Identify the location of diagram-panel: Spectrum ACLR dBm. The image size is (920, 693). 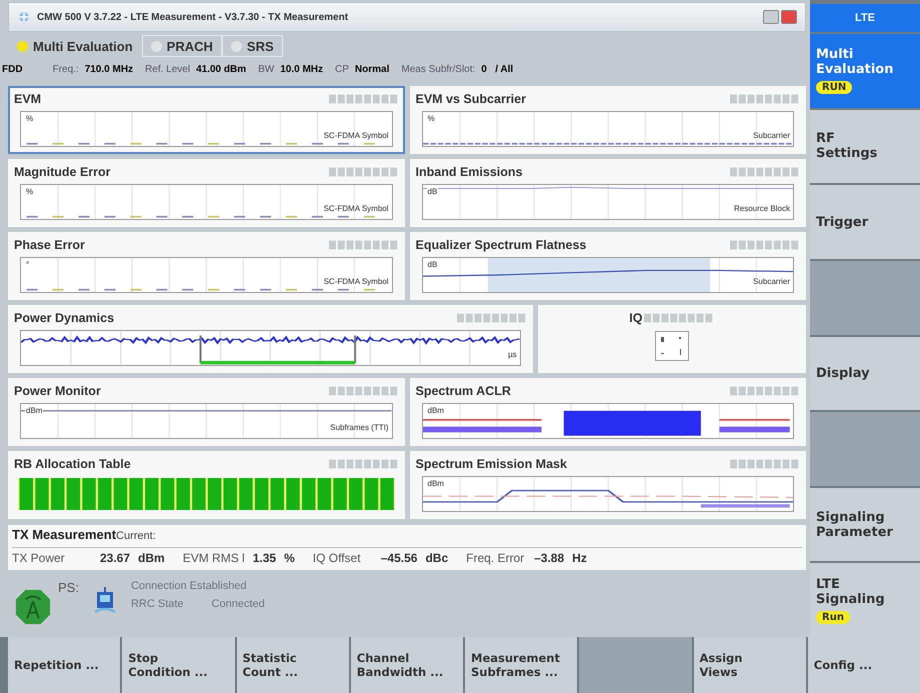
(608, 412).